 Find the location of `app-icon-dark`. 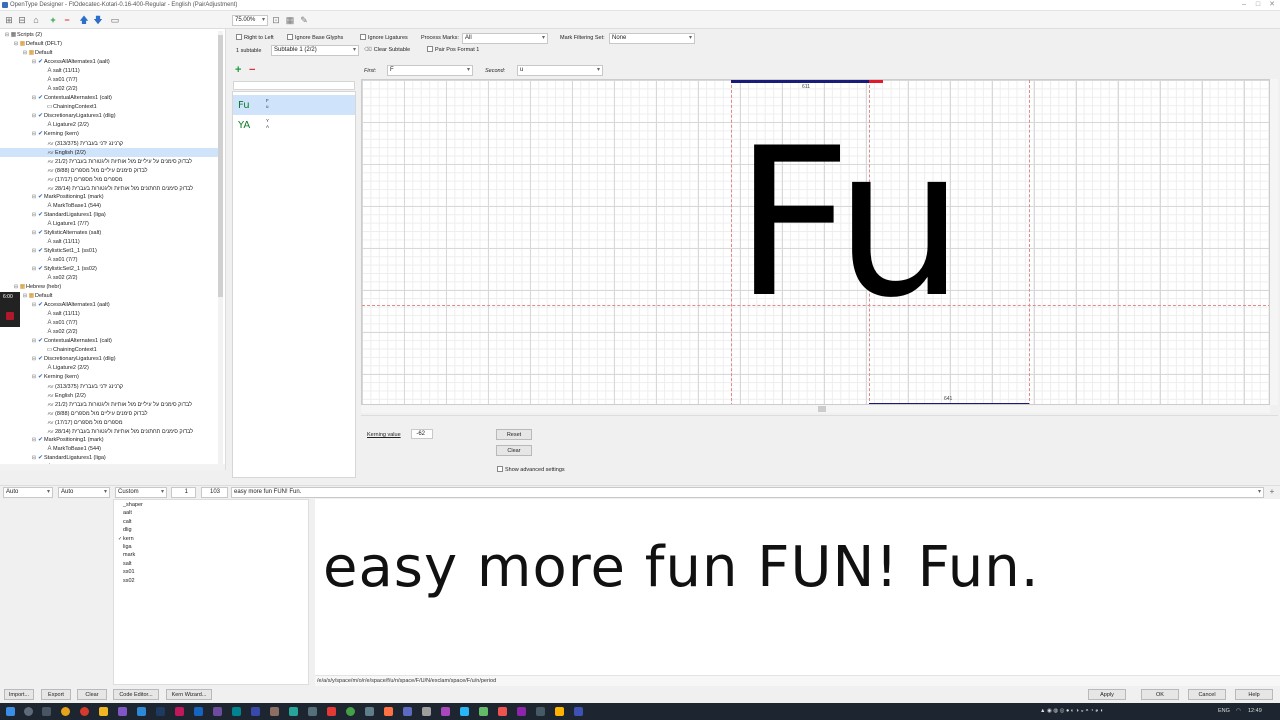

app-icon-dark is located at coordinates (160, 711).